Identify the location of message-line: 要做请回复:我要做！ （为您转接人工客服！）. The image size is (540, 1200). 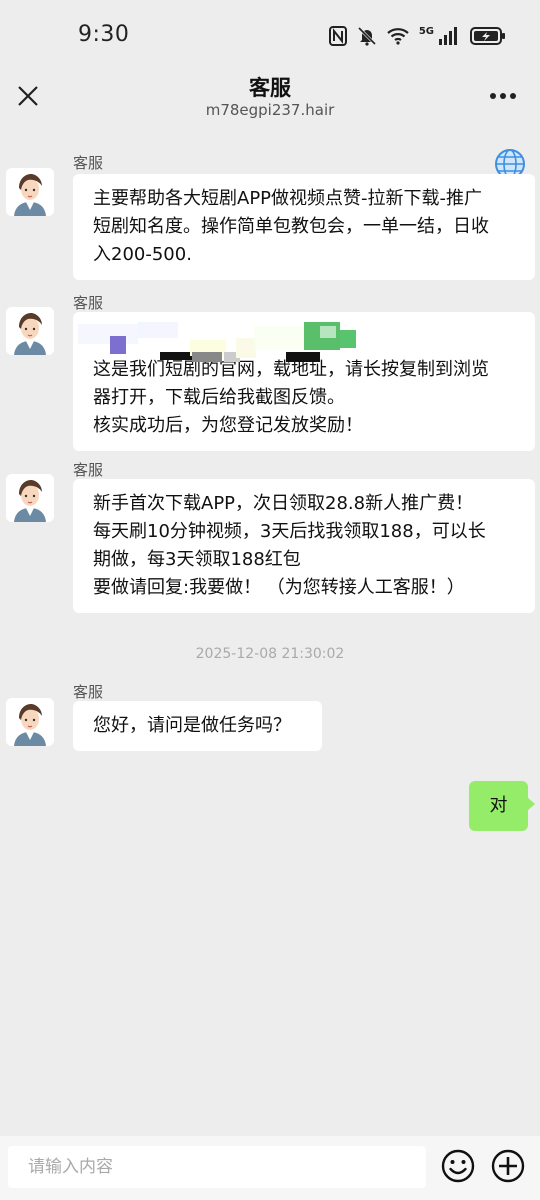
(279, 587).